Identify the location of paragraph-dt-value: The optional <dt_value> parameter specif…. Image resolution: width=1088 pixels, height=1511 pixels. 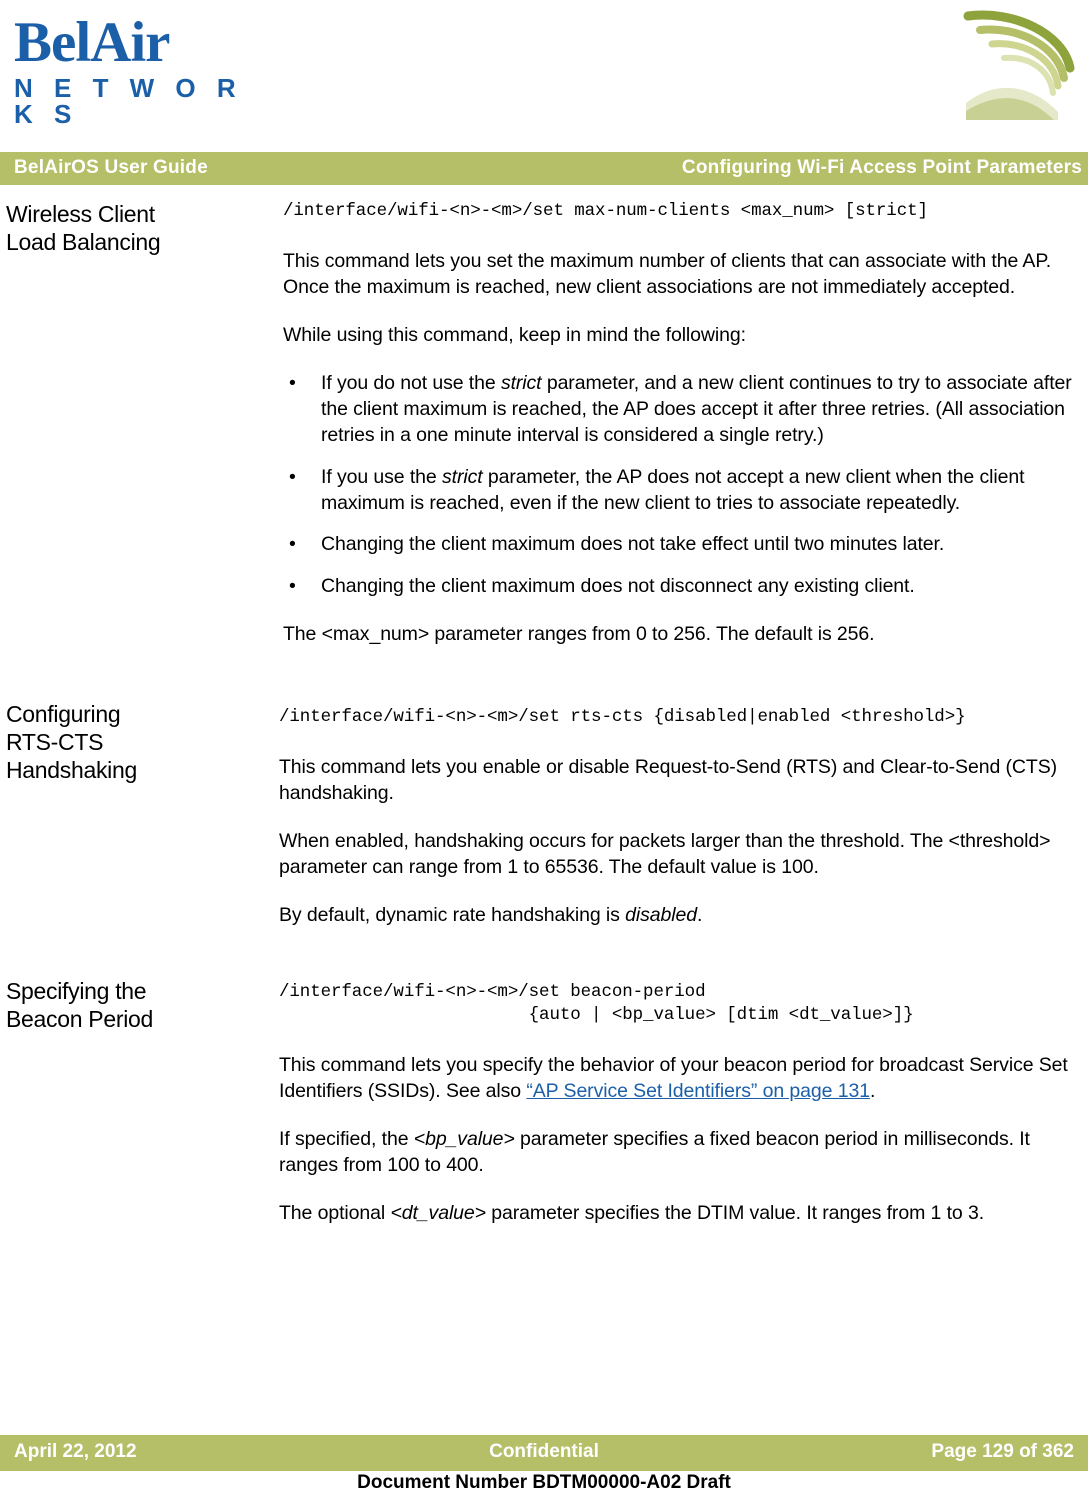
(679, 1214).